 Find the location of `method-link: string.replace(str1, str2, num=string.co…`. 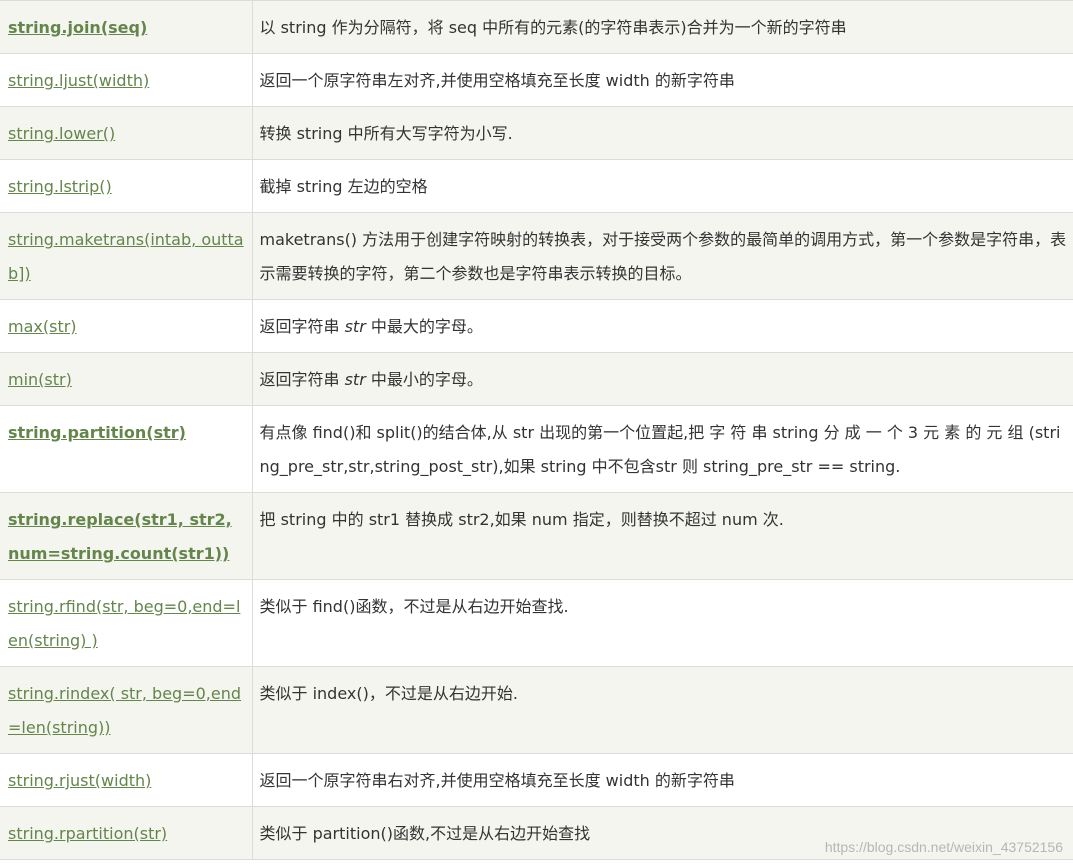

method-link: string.replace(str1, str2, num=string.co… is located at coordinates (120, 536).